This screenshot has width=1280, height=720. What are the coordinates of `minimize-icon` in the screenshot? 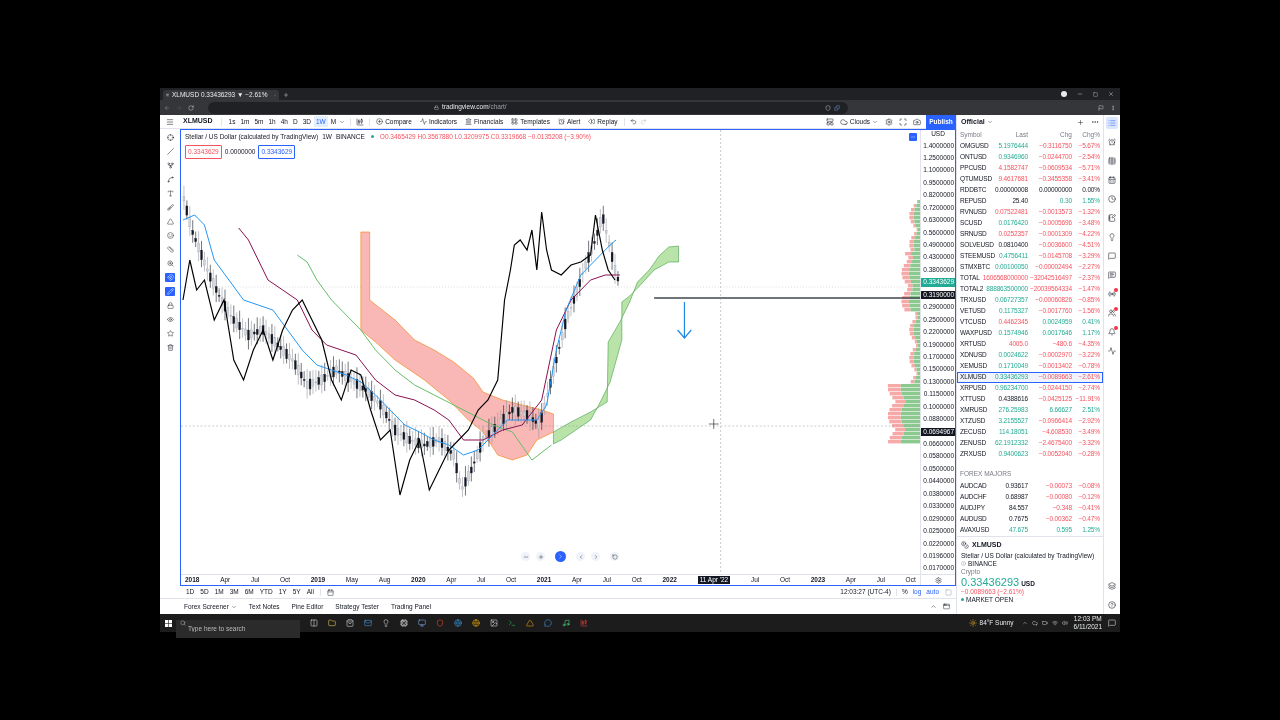 It's located at (1080, 94).